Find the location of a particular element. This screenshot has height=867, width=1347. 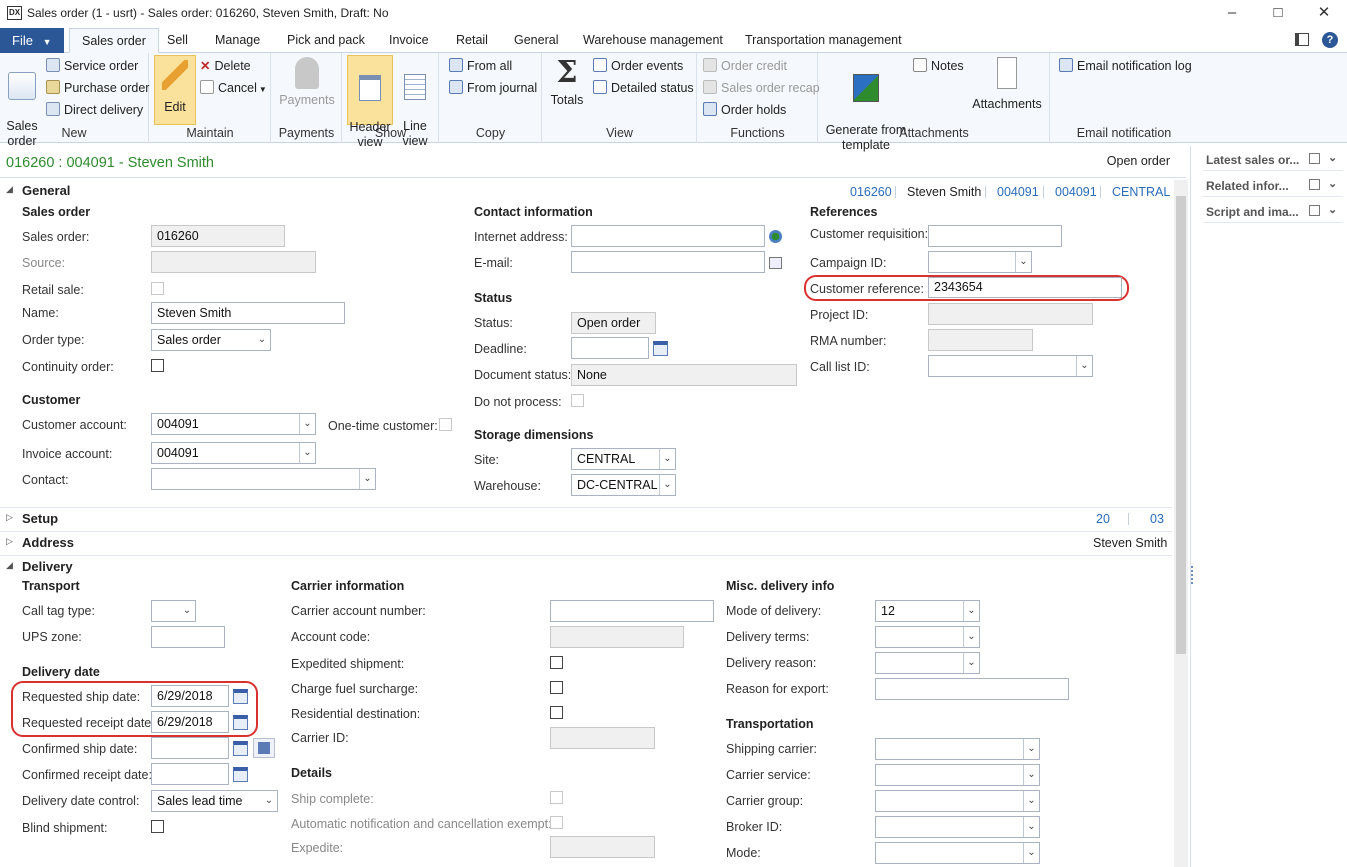

rma-number-field is located at coordinates (980, 340).